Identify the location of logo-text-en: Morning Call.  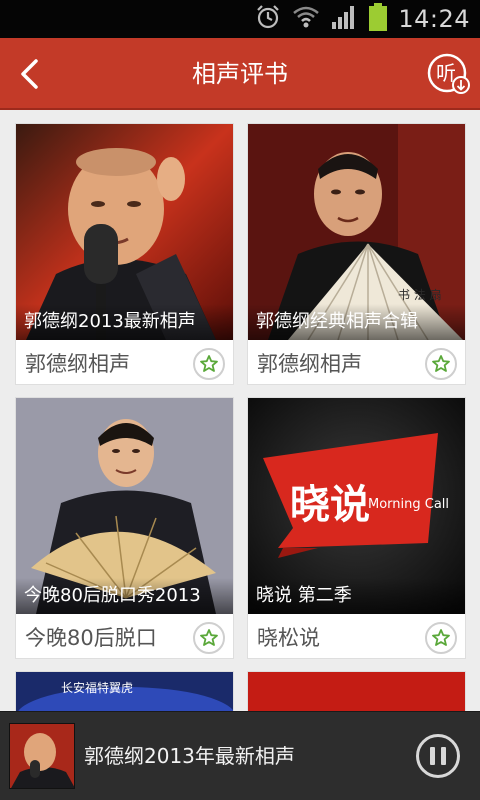
(408, 504).